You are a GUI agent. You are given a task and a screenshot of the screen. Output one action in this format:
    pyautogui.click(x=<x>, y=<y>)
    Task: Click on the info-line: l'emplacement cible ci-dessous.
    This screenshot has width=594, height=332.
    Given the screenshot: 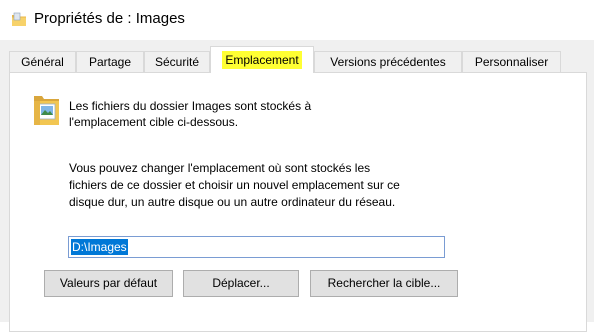 What is the action you would take?
    pyautogui.click(x=154, y=122)
    